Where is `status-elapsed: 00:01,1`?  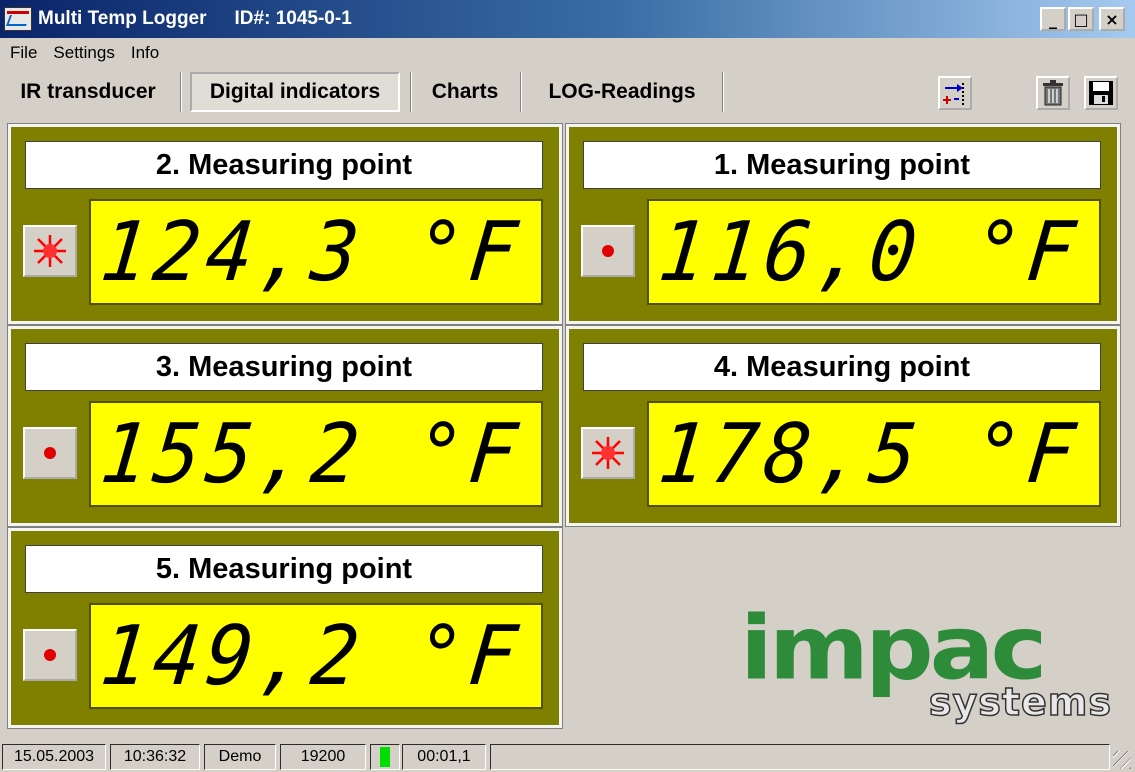 status-elapsed: 00:01,1 is located at coordinates (444, 757).